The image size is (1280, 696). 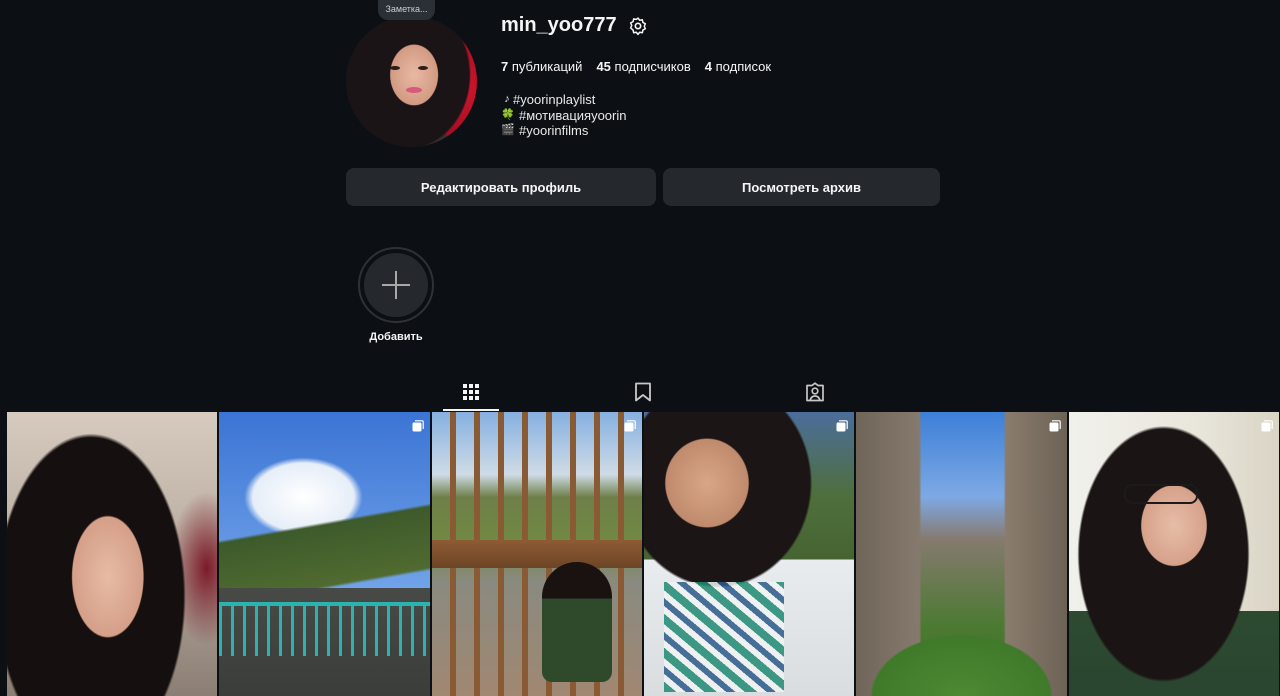 I want to click on profile-username: min_yoo777, so click(x=559, y=25).